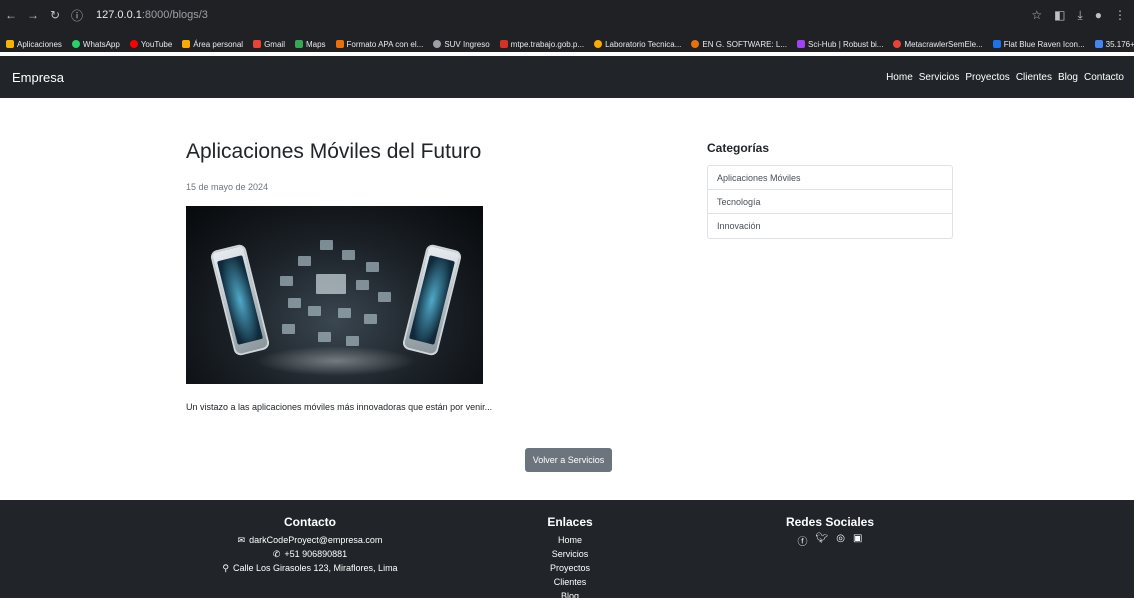  I want to click on download-icon: ⤓, so click(1079, 15).